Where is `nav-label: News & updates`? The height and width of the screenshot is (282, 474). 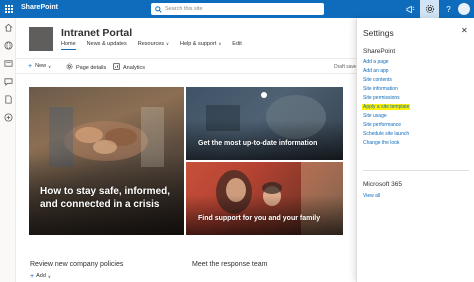 nav-label: News & updates is located at coordinates (106, 44).